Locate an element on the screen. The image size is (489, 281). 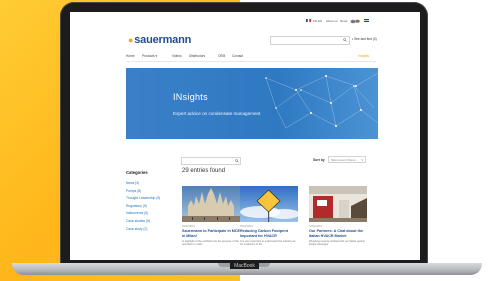
article-date: 05/02/2019 is located at coordinates (246, 226).